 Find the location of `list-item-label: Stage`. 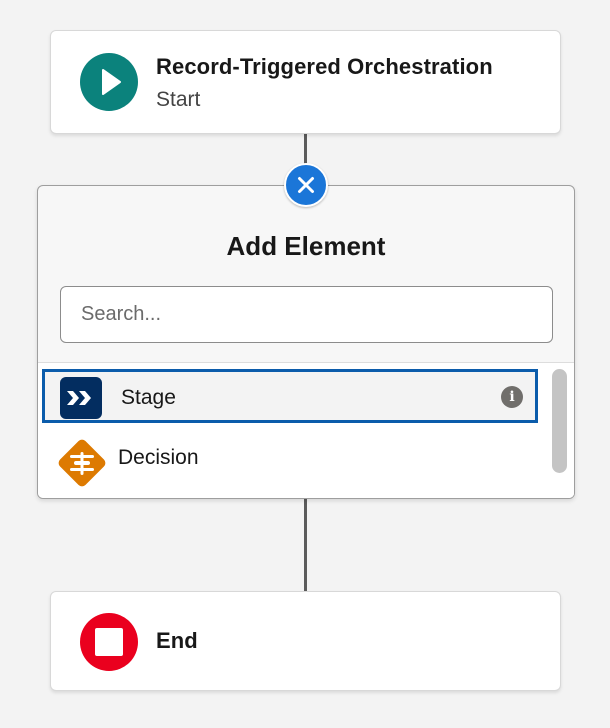

list-item-label: Stage is located at coordinates (148, 397).